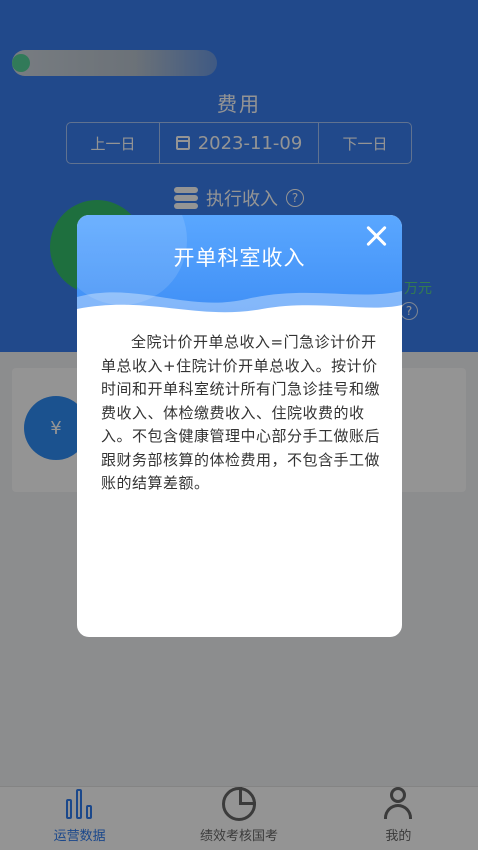  I want to click on dialog-title: 开单科室收入, so click(239, 258).